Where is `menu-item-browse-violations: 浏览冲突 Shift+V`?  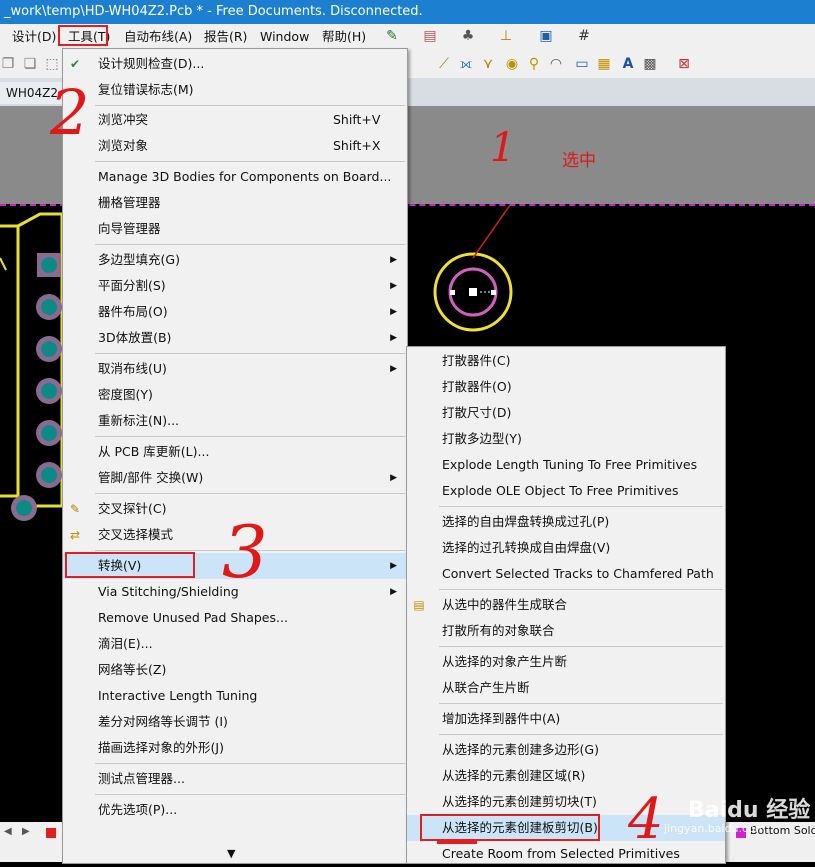
menu-item-browse-violations: 浏览冲突 Shift+V is located at coordinates (235, 120).